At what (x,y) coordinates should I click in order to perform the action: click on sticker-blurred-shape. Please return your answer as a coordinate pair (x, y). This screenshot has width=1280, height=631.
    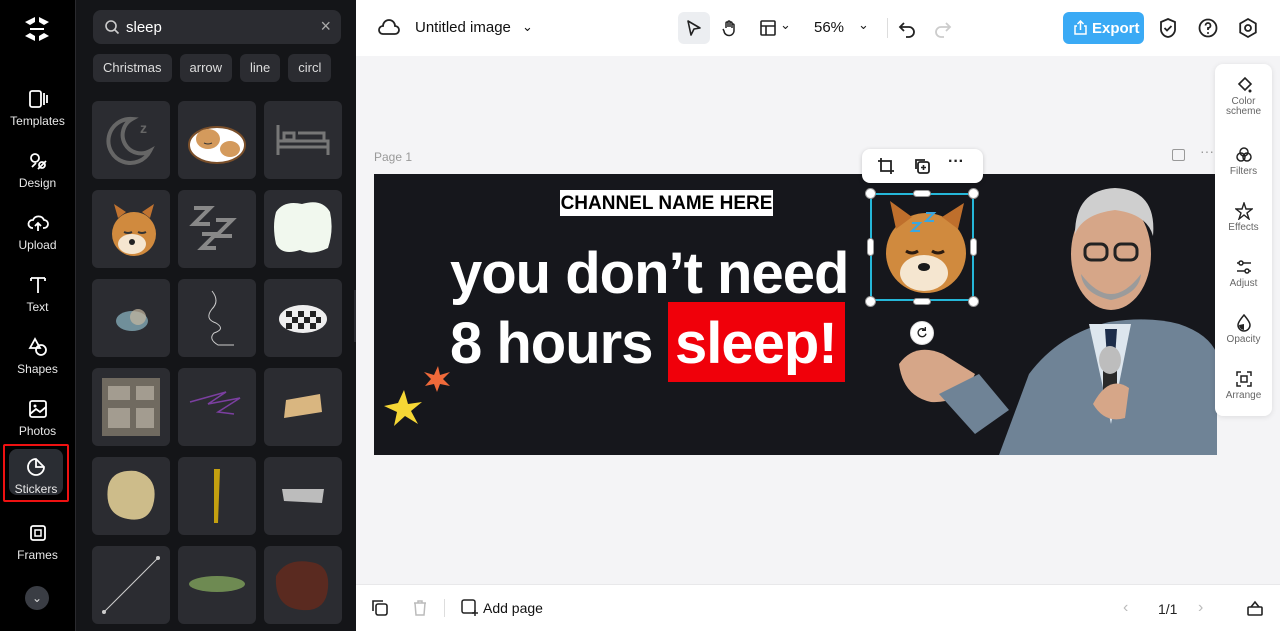
    Looking at the image, I should click on (131, 318).